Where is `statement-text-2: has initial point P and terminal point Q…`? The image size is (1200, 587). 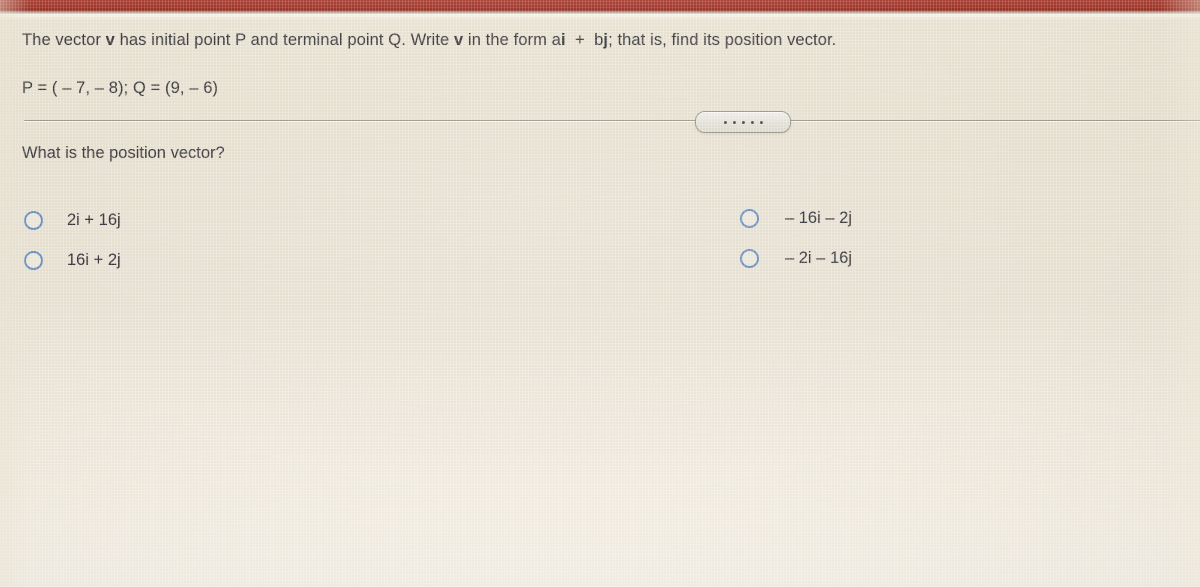
statement-text-2: has initial point P and terminal point Q… is located at coordinates (284, 40).